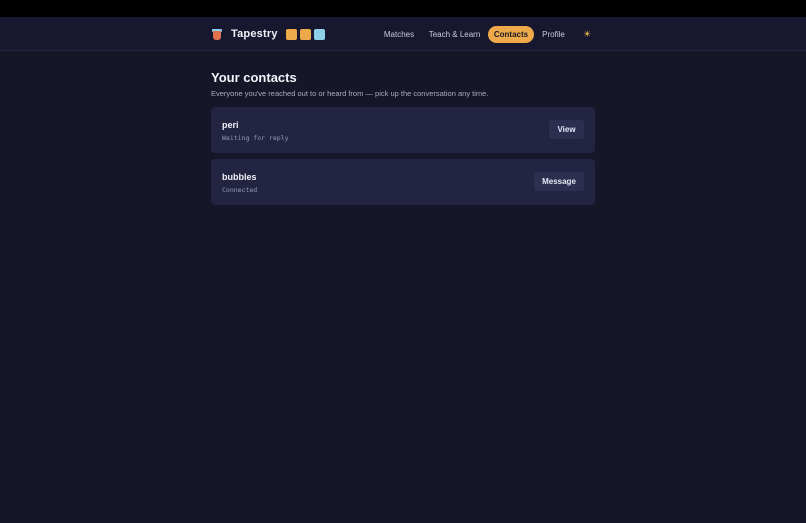 The height and width of the screenshot is (523, 806). What do you see at coordinates (255, 138) in the screenshot?
I see `contact-status: Waiting for reply` at bounding box center [255, 138].